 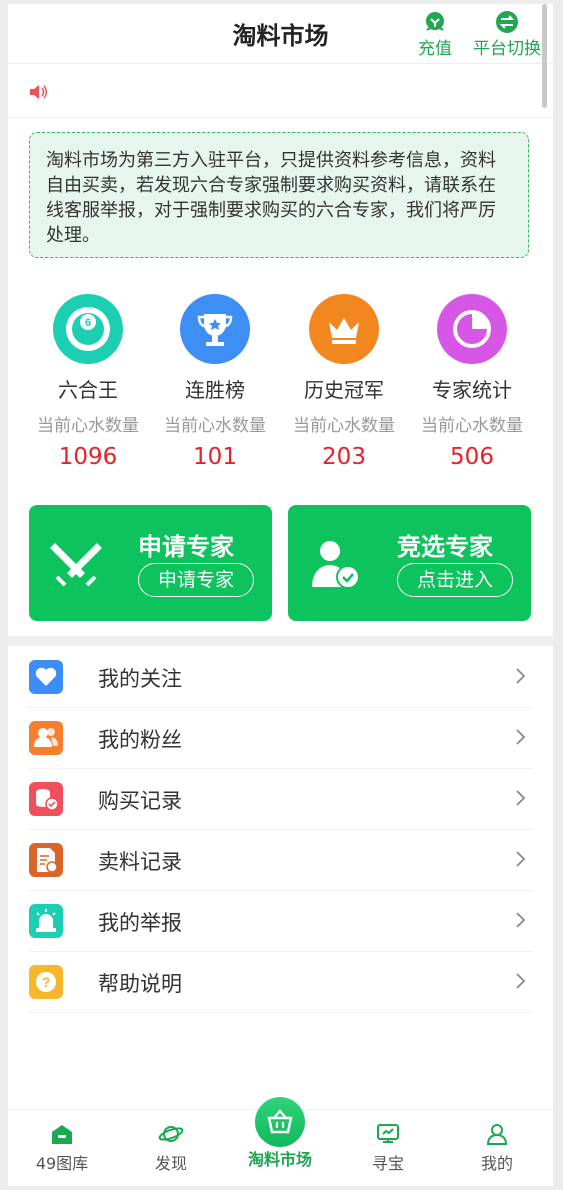 What do you see at coordinates (280, 921) in the screenshot?
I see `menu-item-my-reports: 我的举报` at bounding box center [280, 921].